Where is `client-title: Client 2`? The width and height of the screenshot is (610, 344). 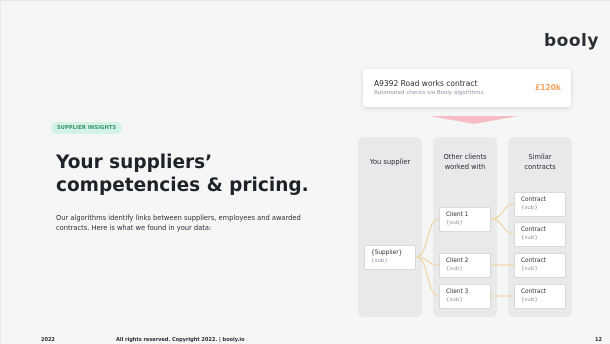 client-title: Client 2 is located at coordinates (457, 261).